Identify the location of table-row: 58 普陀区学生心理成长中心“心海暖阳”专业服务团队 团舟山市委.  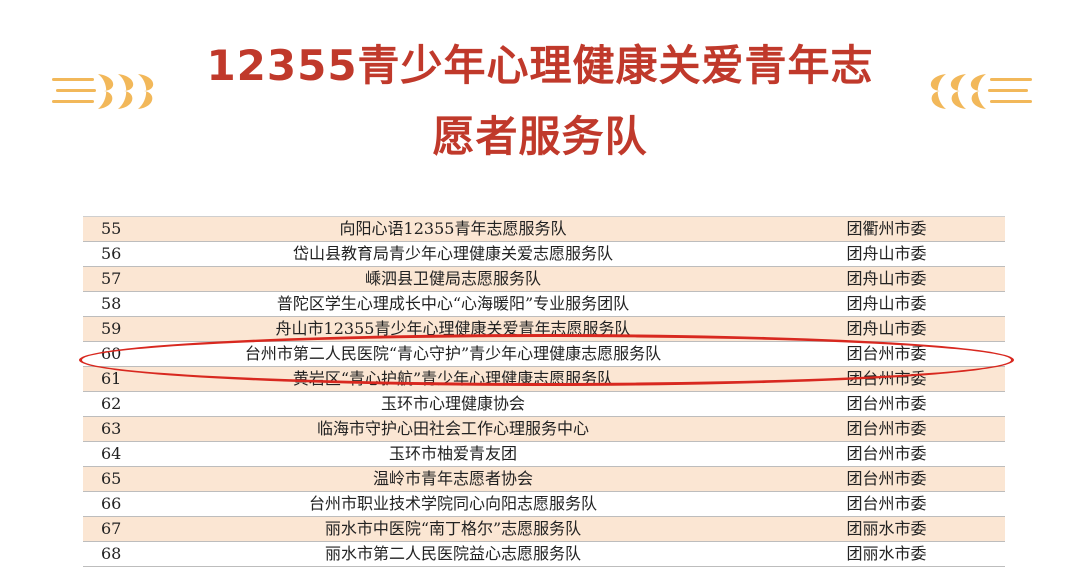
(544, 304).